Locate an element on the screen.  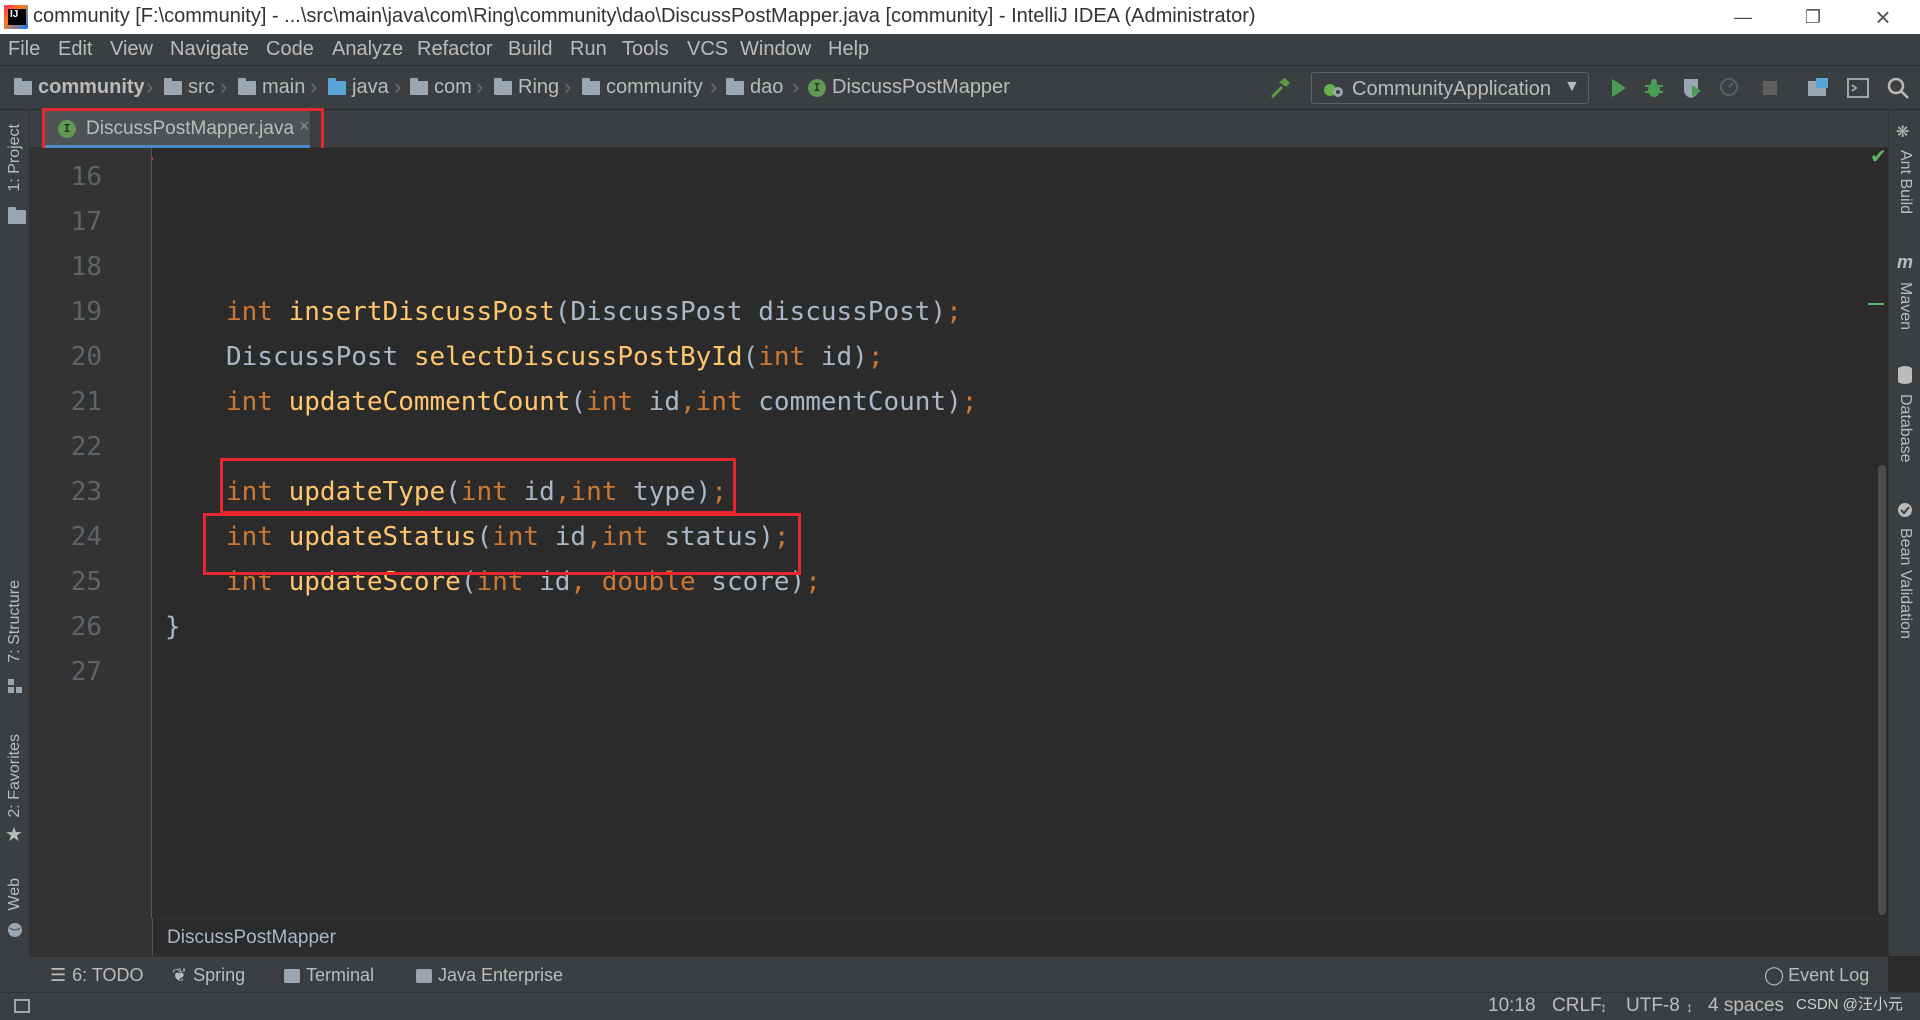
java-enterprise-tool-button: Java Enterprise is located at coordinates (489, 975).